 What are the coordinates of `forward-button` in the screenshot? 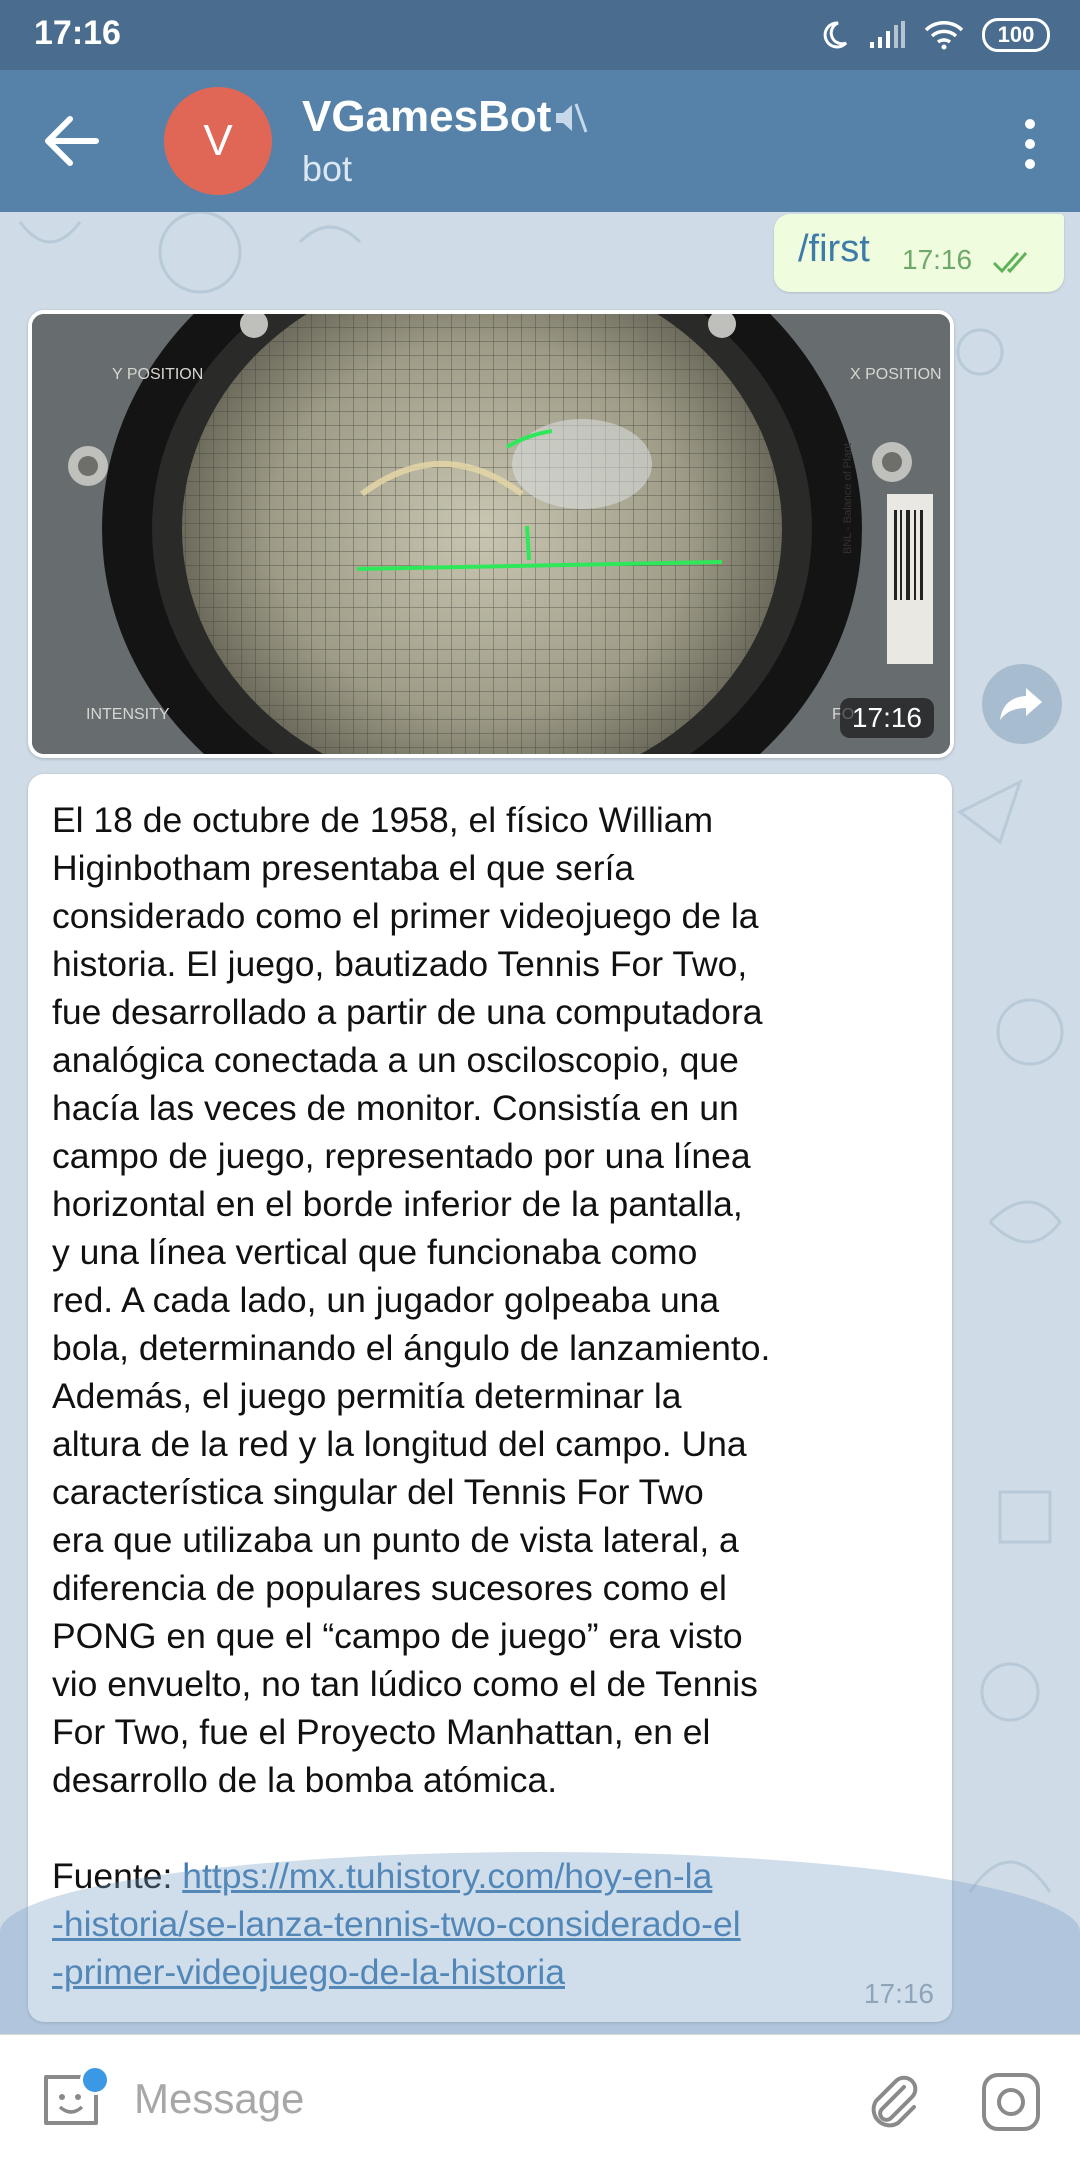 It's located at (1022, 704).